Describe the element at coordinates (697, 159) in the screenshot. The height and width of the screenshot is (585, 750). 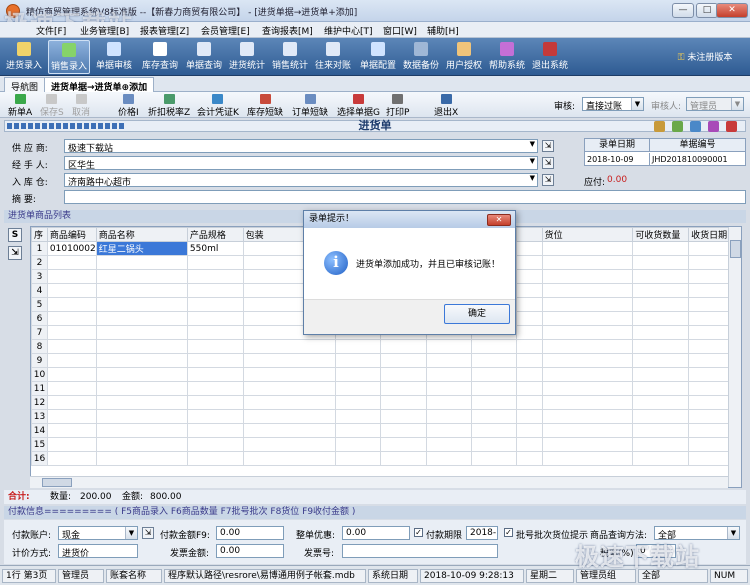
I see `number-value: JHD201810090001` at that location.